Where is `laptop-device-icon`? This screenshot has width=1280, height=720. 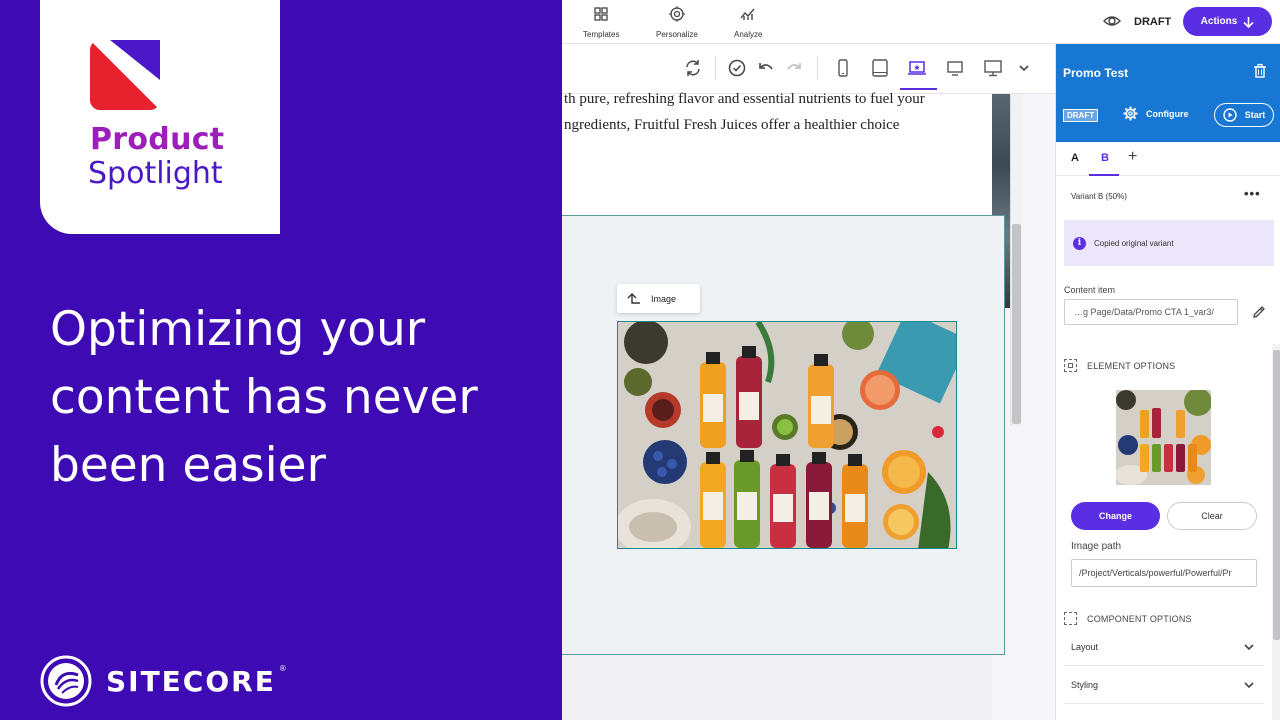
laptop-device-icon is located at coordinates (917, 68).